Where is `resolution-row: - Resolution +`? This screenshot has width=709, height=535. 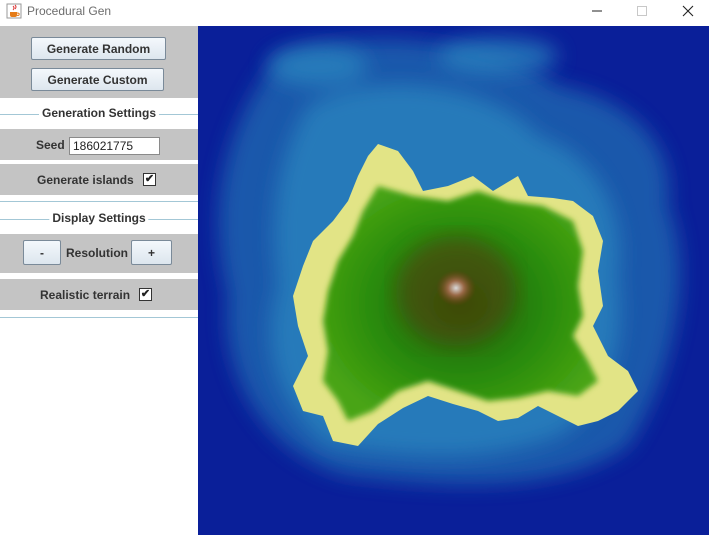
resolution-row: - Resolution + is located at coordinates (99, 253).